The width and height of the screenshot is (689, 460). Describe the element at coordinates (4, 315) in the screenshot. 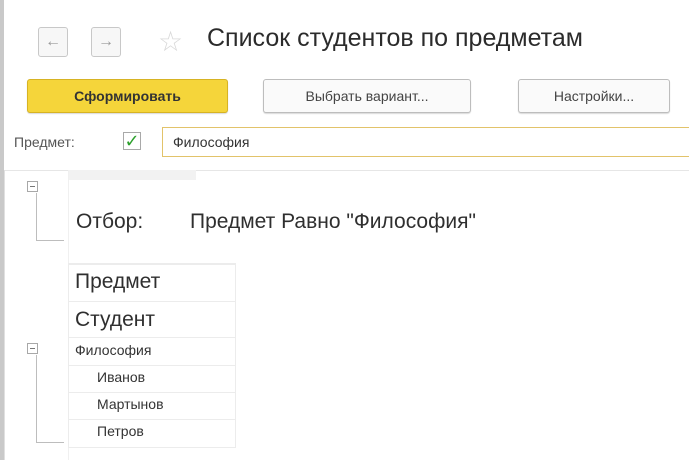

I see `report-left-border` at that location.